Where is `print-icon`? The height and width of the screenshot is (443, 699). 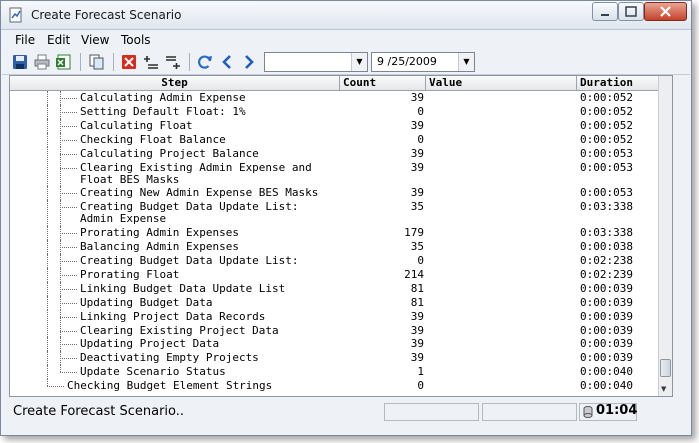
print-icon is located at coordinates (42, 62).